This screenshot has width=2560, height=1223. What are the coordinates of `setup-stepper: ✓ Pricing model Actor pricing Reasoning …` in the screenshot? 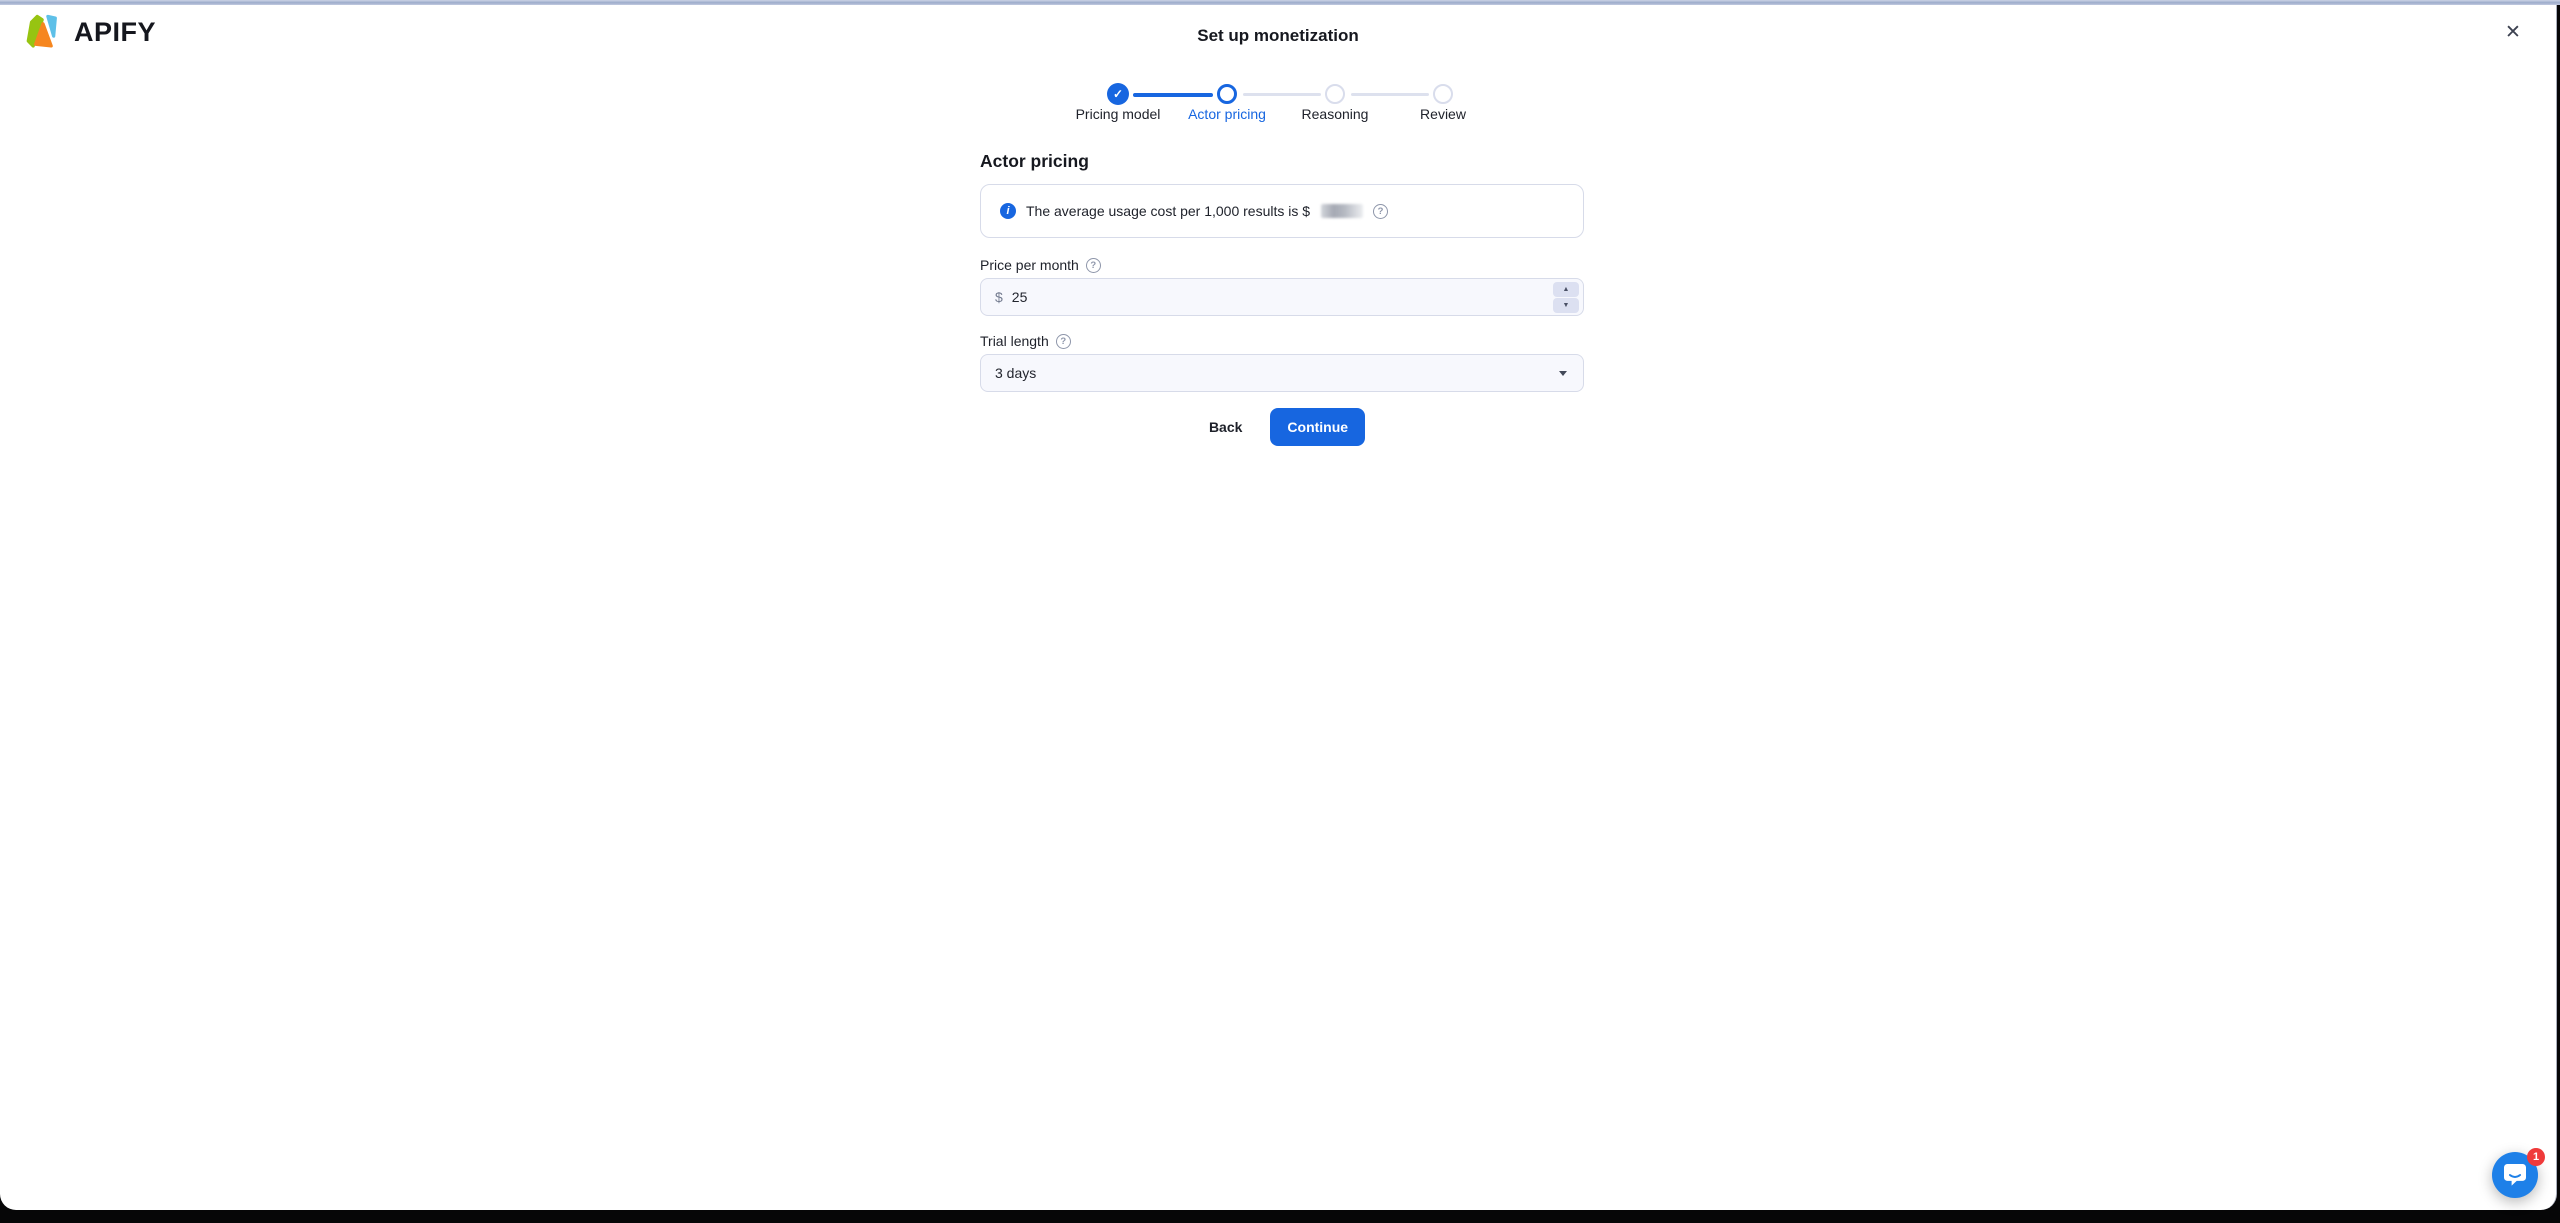 It's located at (1278, 70).